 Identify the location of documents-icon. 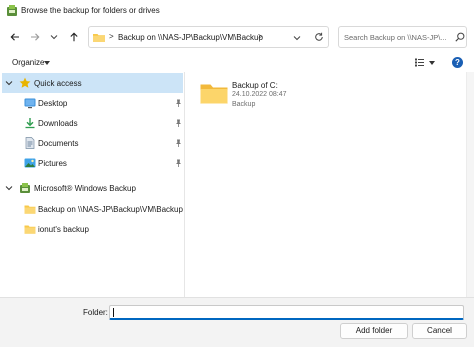
(30, 143).